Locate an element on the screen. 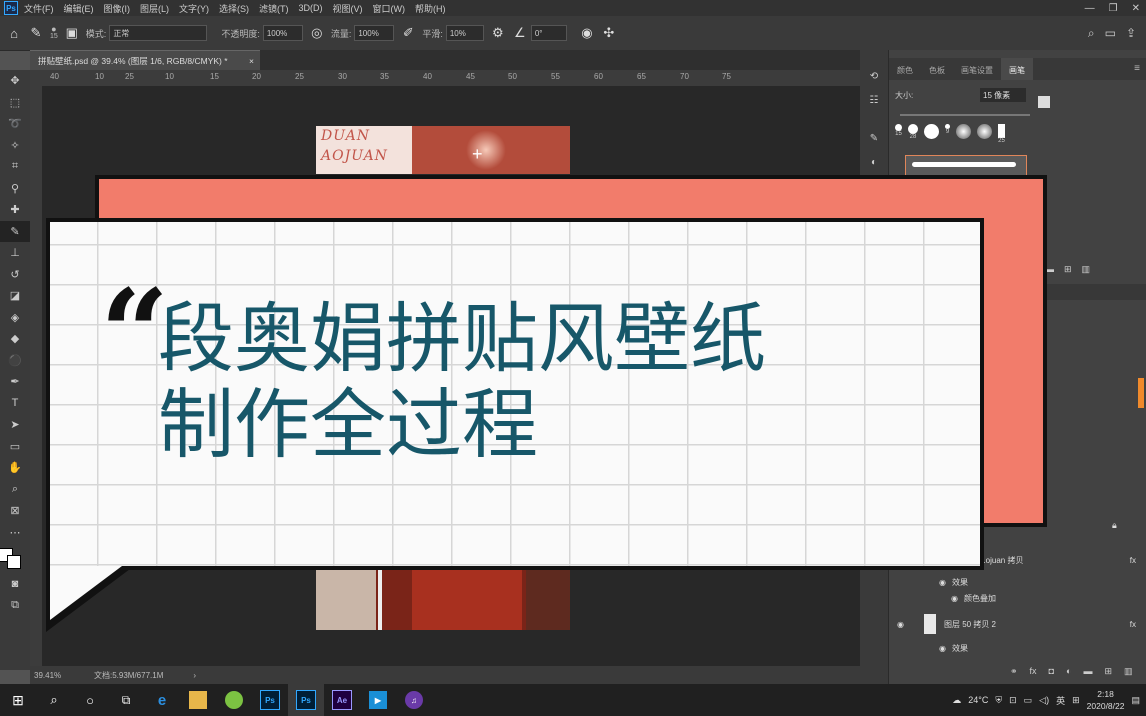  taskbar-app-photoshop-active: Ps is located at coordinates (306, 700).